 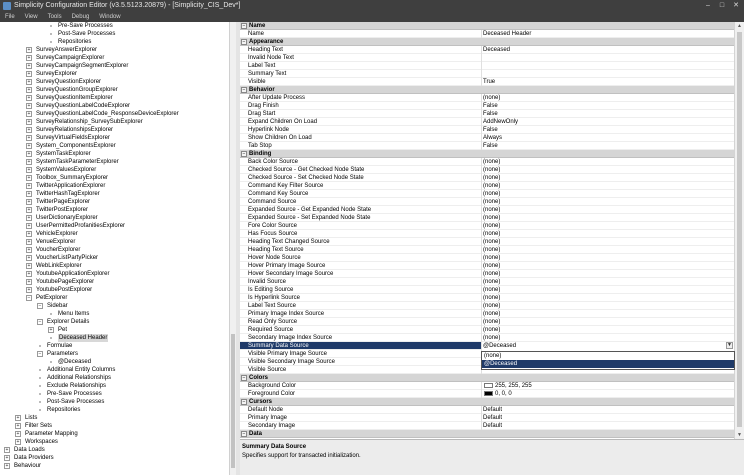 What do you see at coordinates (607, 346) in the screenshot?
I see `property-value: @Deceased ▼` at bounding box center [607, 346].